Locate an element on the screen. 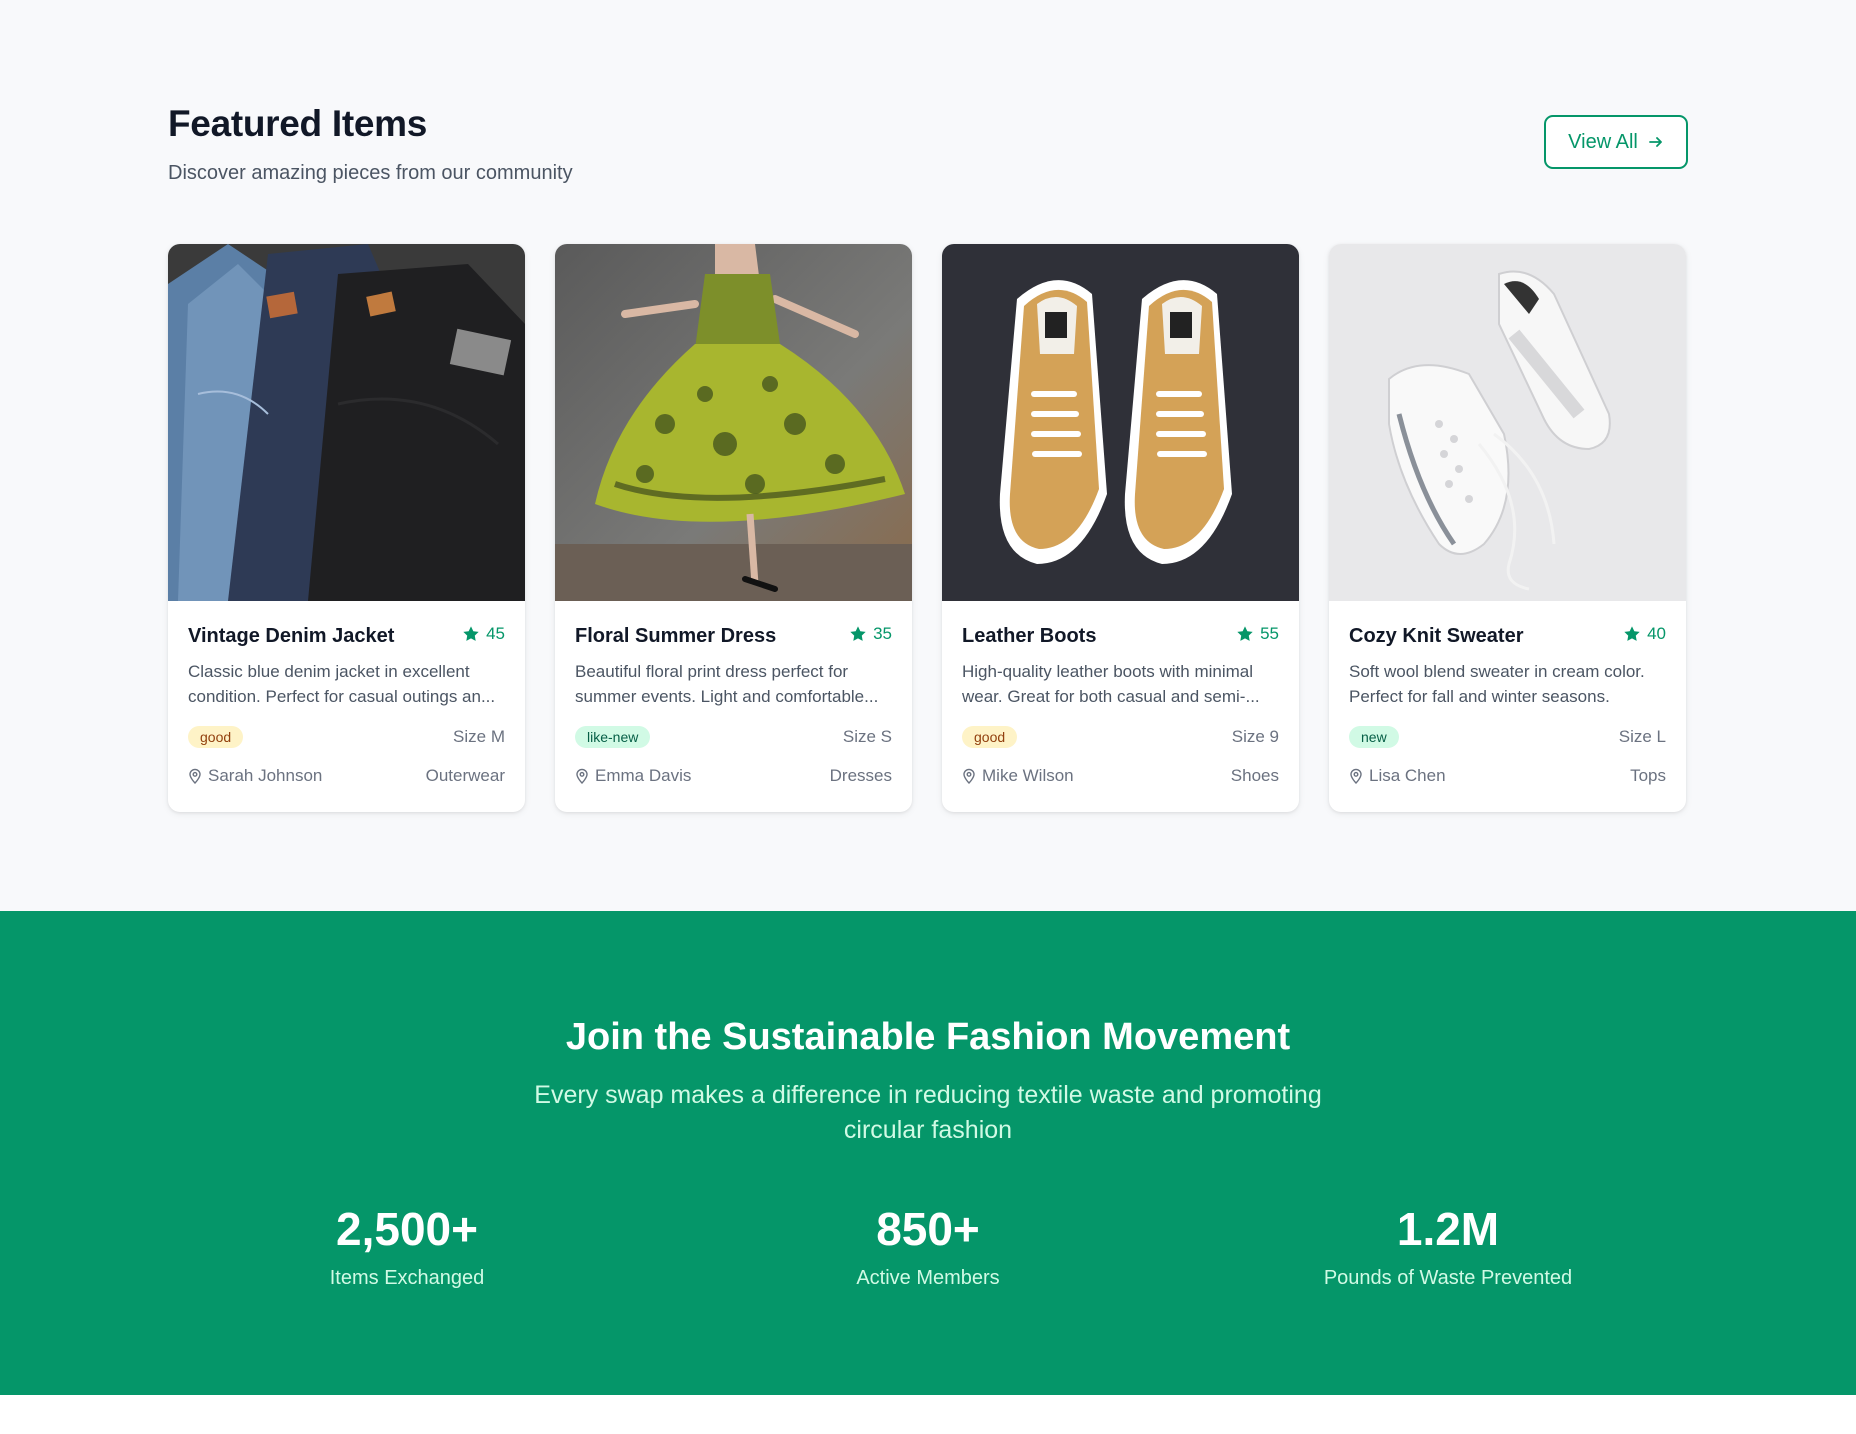 Image resolution: width=1856 pixels, height=1434 pixels. item-size: Size M is located at coordinates (479, 736).